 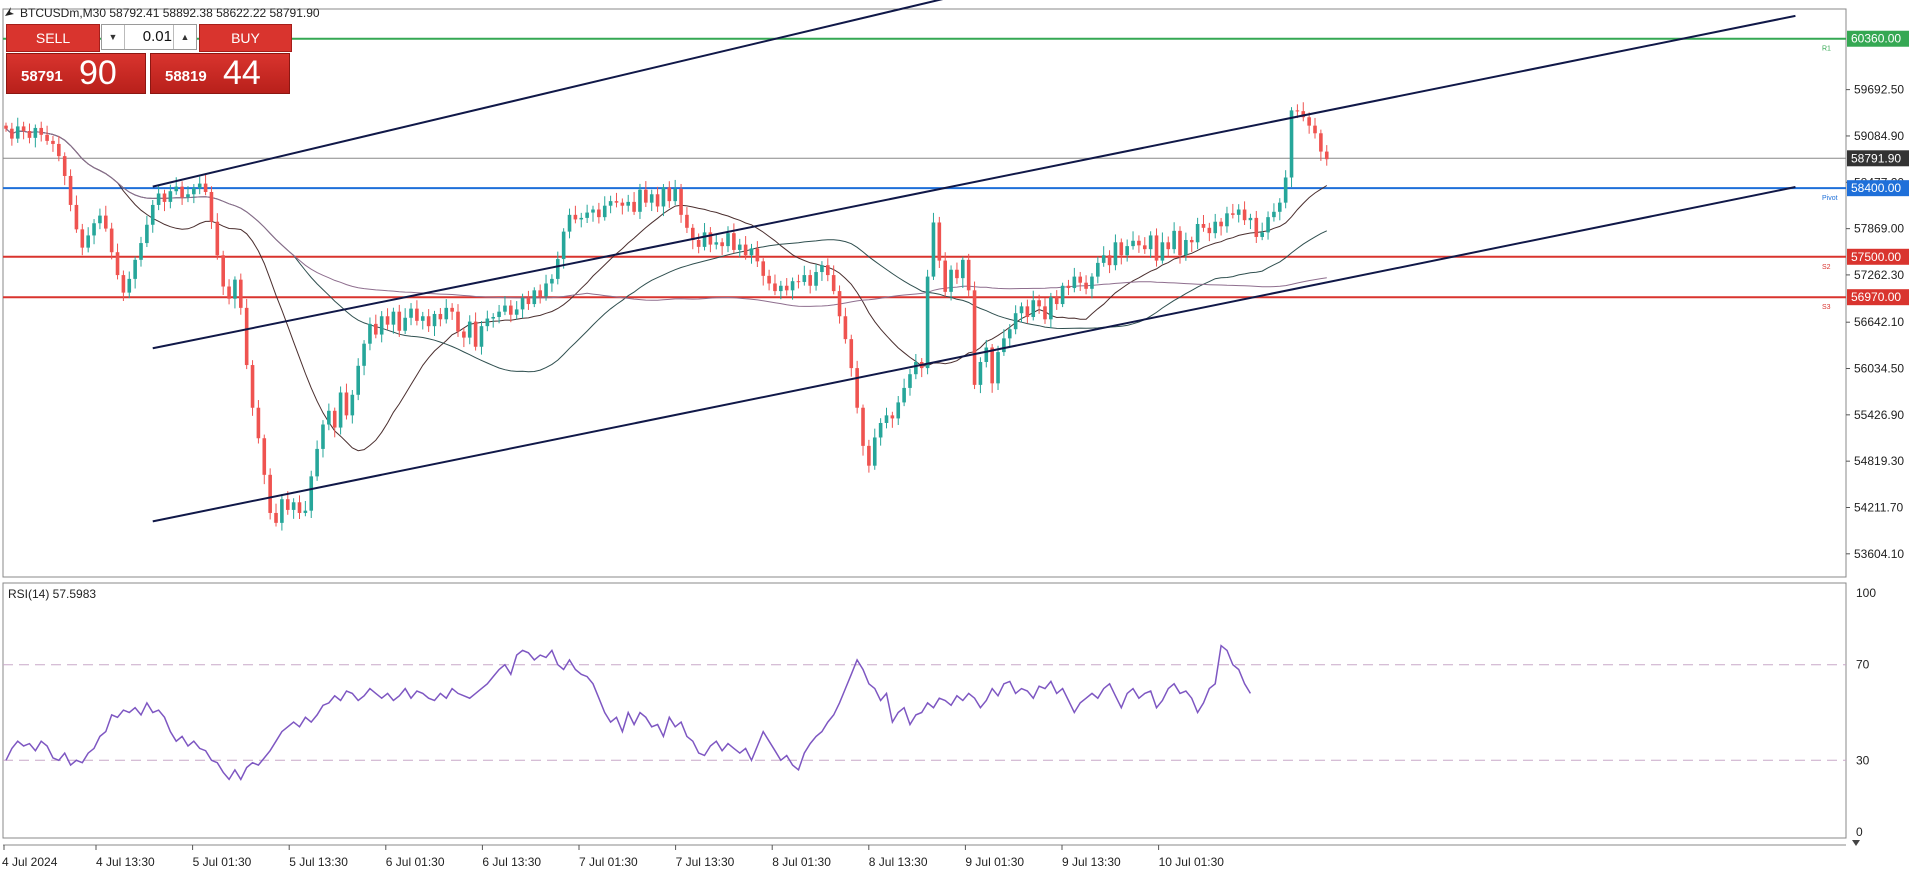 What do you see at coordinates (1879, 229) in the screenshot?
I see `price-tick-label: 57869.00` at bounding box center [1879, 229].